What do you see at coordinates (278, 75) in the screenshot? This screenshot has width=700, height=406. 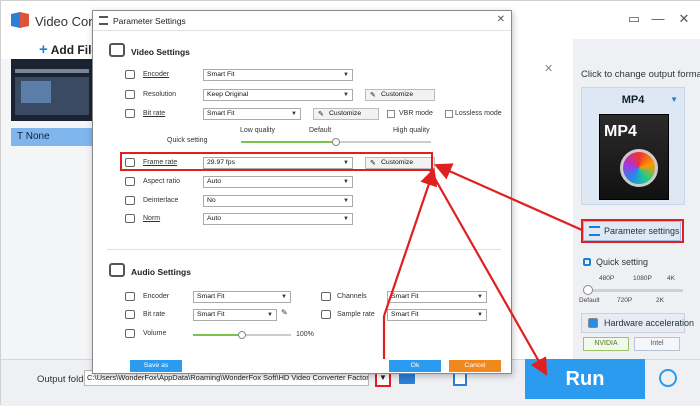 I see `video-encoder-select: Smart Fit ▼` at bounding box center [278, 75].